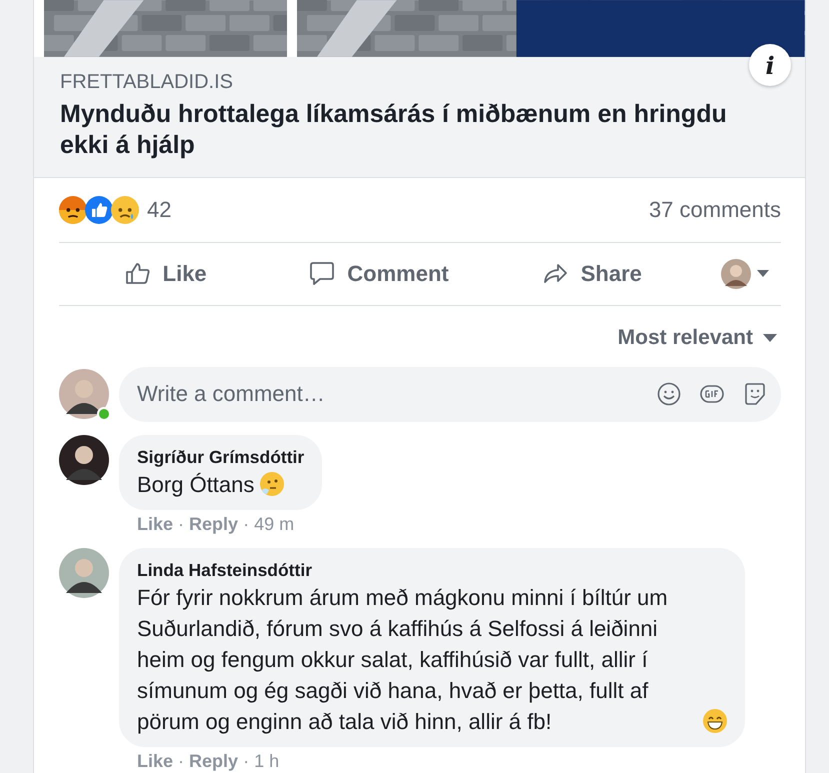 The width and height of the screenshot is (829, 773). I want to click on reaction-count: 42, so click(159, 210).